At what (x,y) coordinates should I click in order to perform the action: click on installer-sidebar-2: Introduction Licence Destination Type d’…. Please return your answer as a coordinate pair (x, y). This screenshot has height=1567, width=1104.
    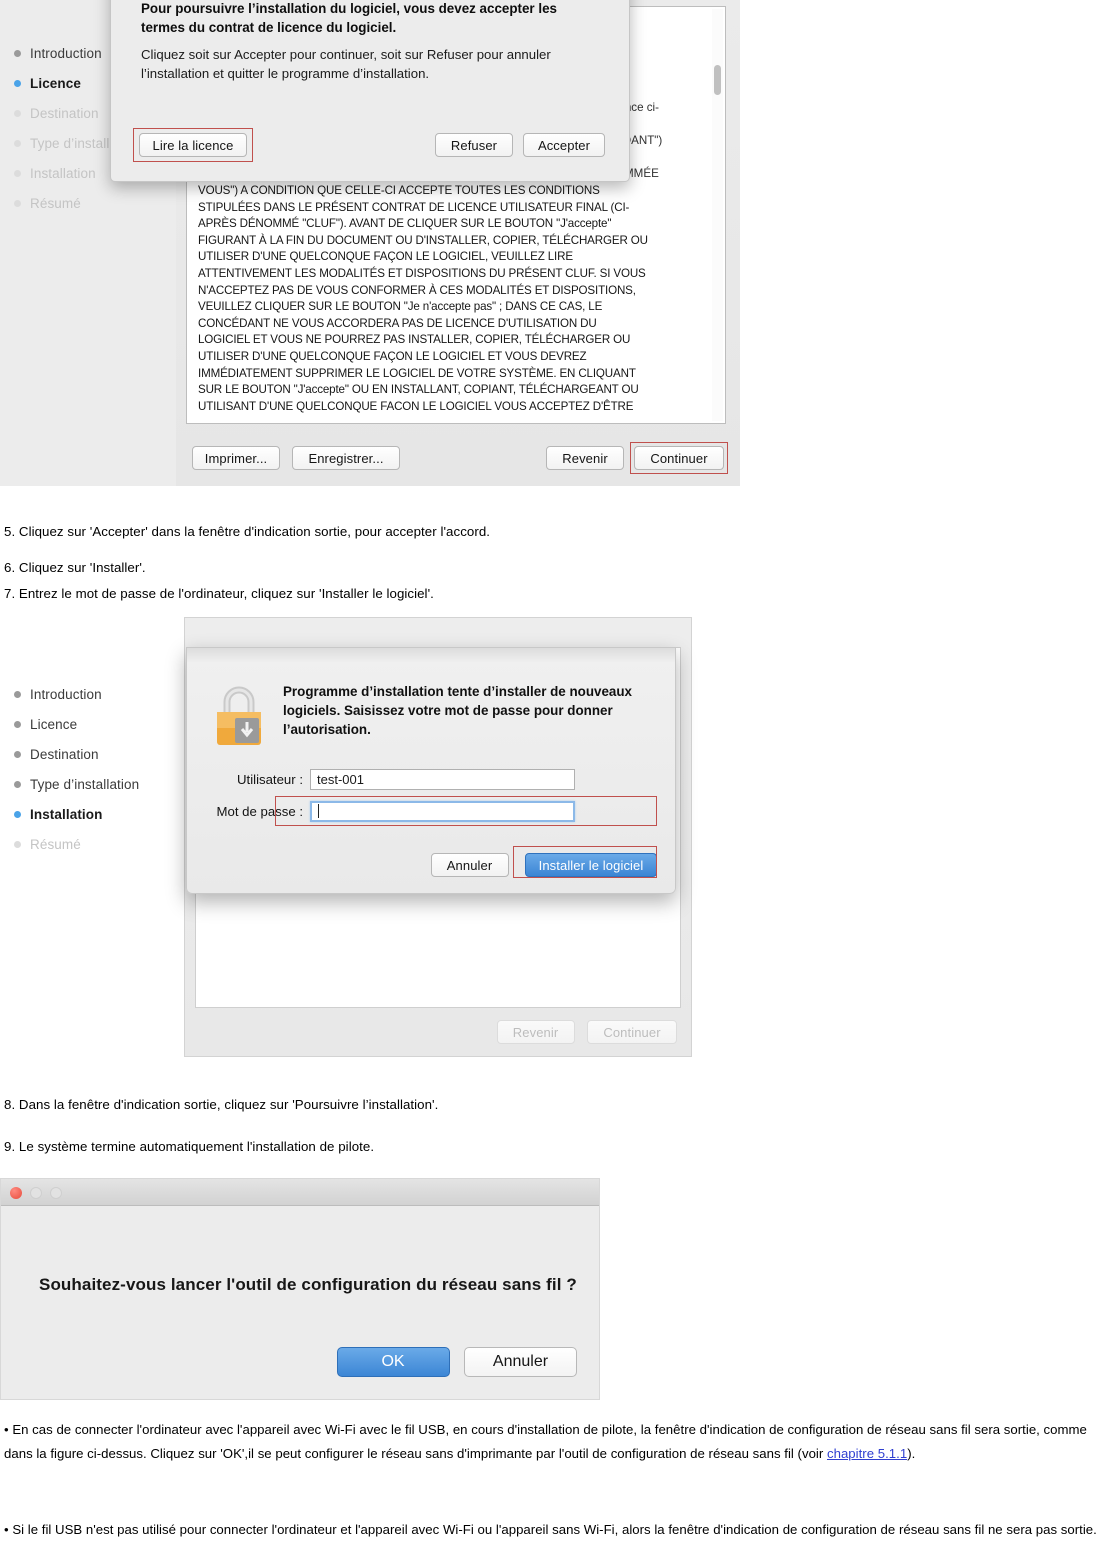
    Looking at the image, I should click on (88, 846).